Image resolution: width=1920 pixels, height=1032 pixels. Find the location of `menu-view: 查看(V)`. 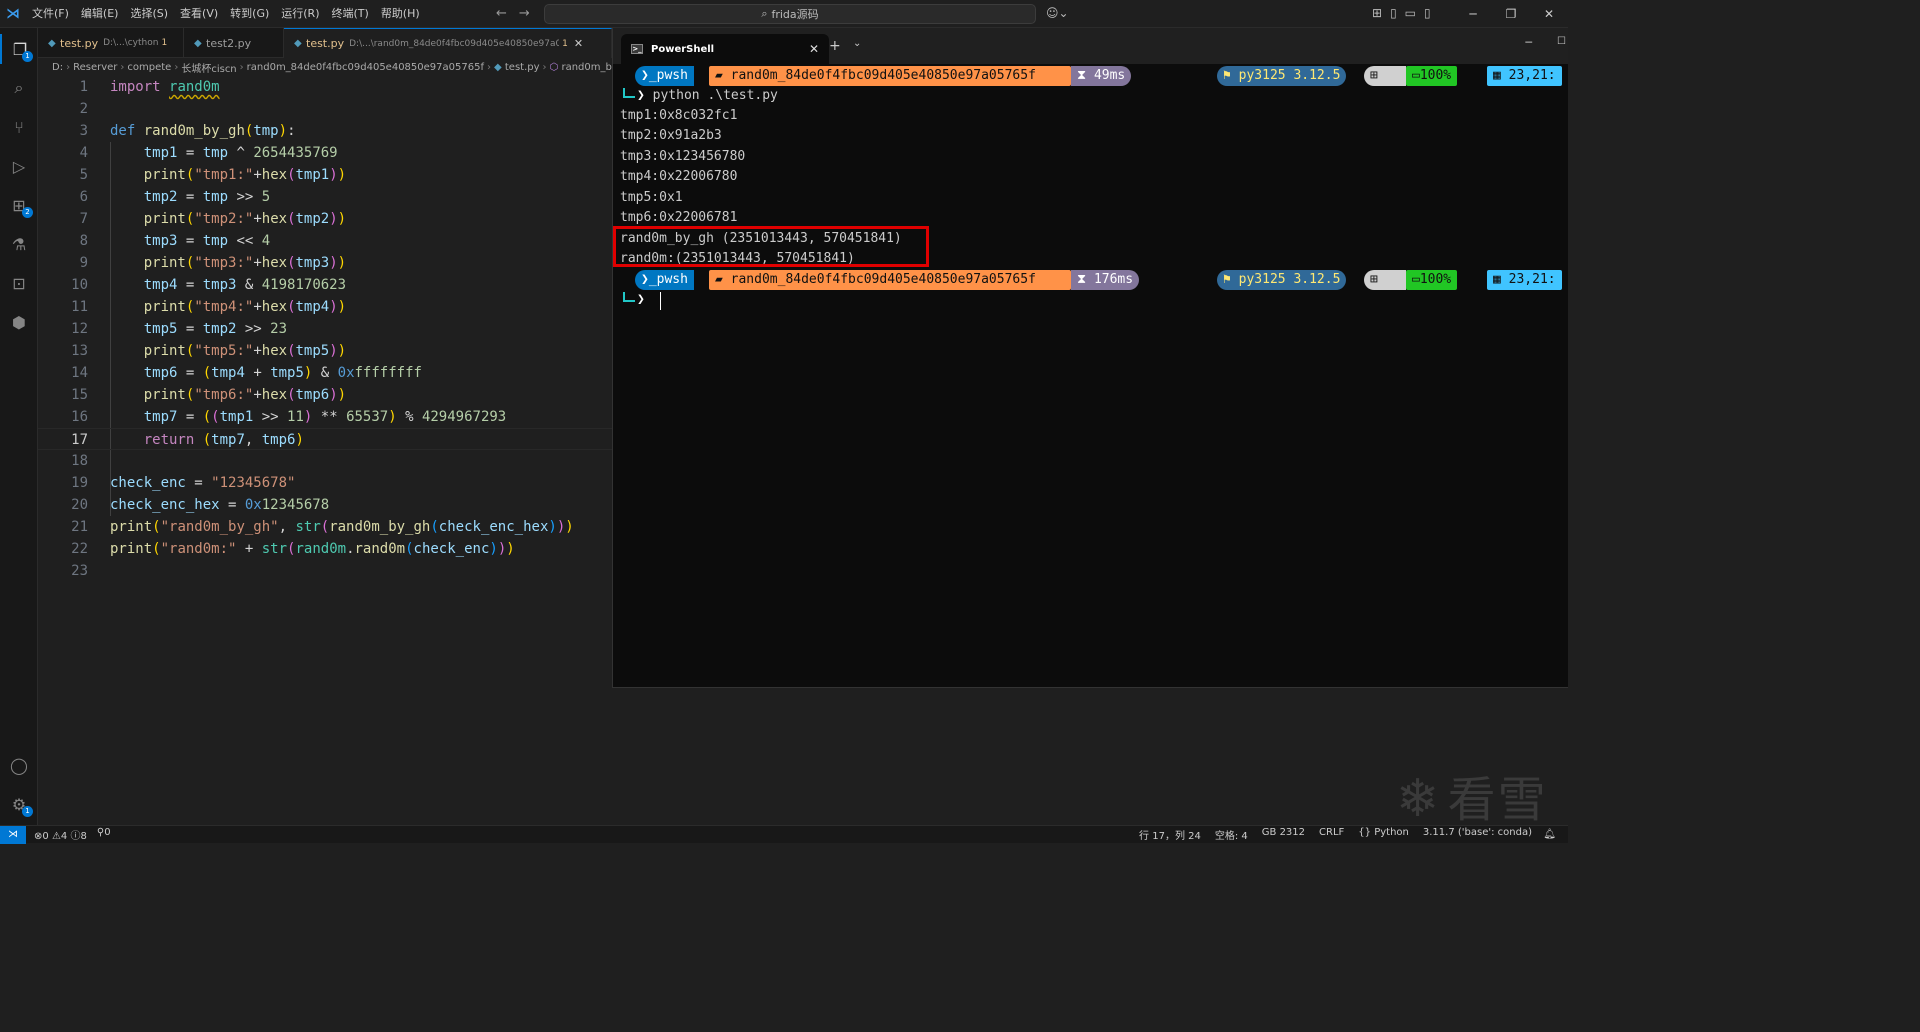

menu-view: 查看(V) is located at coordinates (199, 14).